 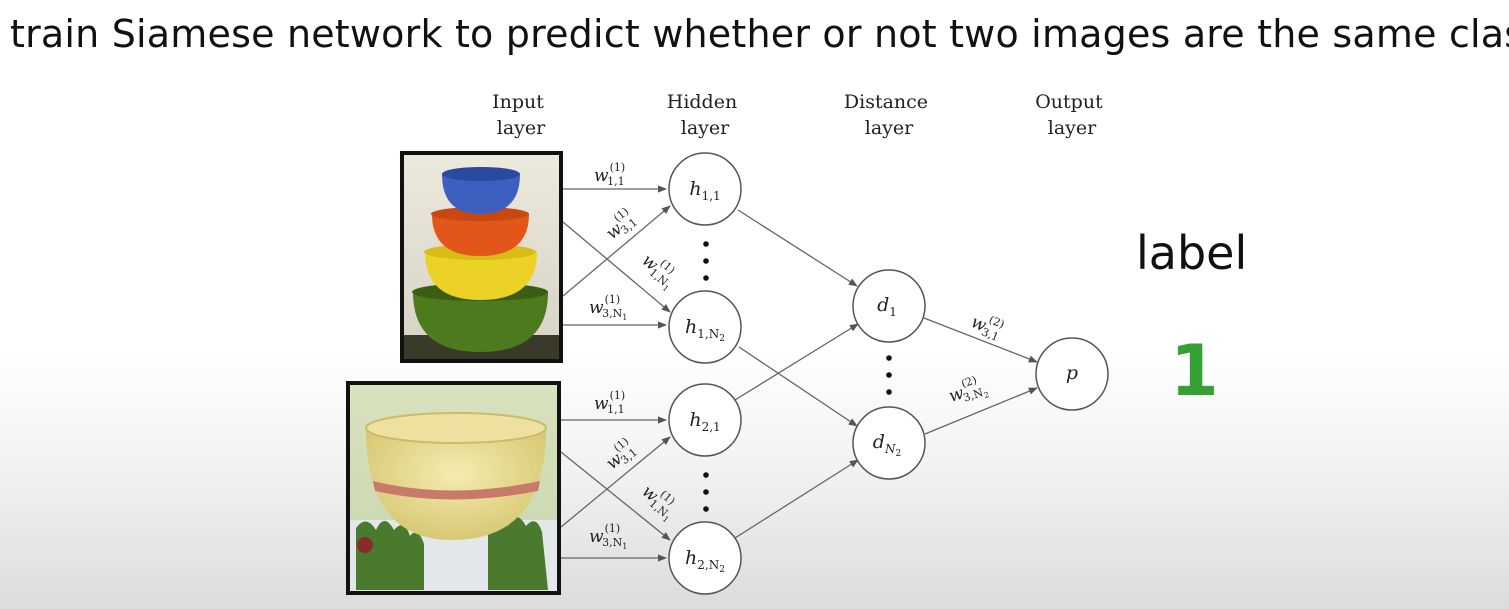 What do you see at coordinates (481, 257) in the screenshot?
I see `stacked-bowls-image` at bounding box center [481, 257].